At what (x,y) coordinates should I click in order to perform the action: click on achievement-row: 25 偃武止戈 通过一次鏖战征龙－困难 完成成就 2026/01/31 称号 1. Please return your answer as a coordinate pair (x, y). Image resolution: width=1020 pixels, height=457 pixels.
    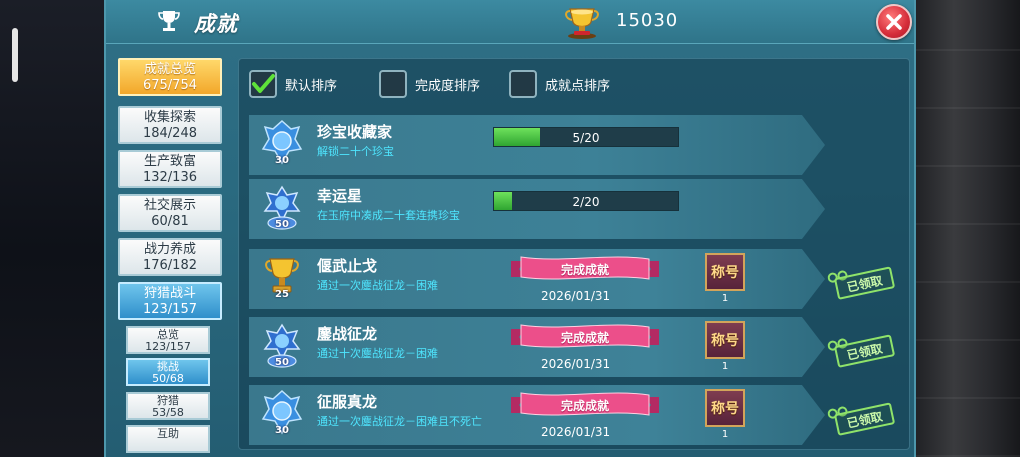
    Looking at the image, I should click on (537, 279).